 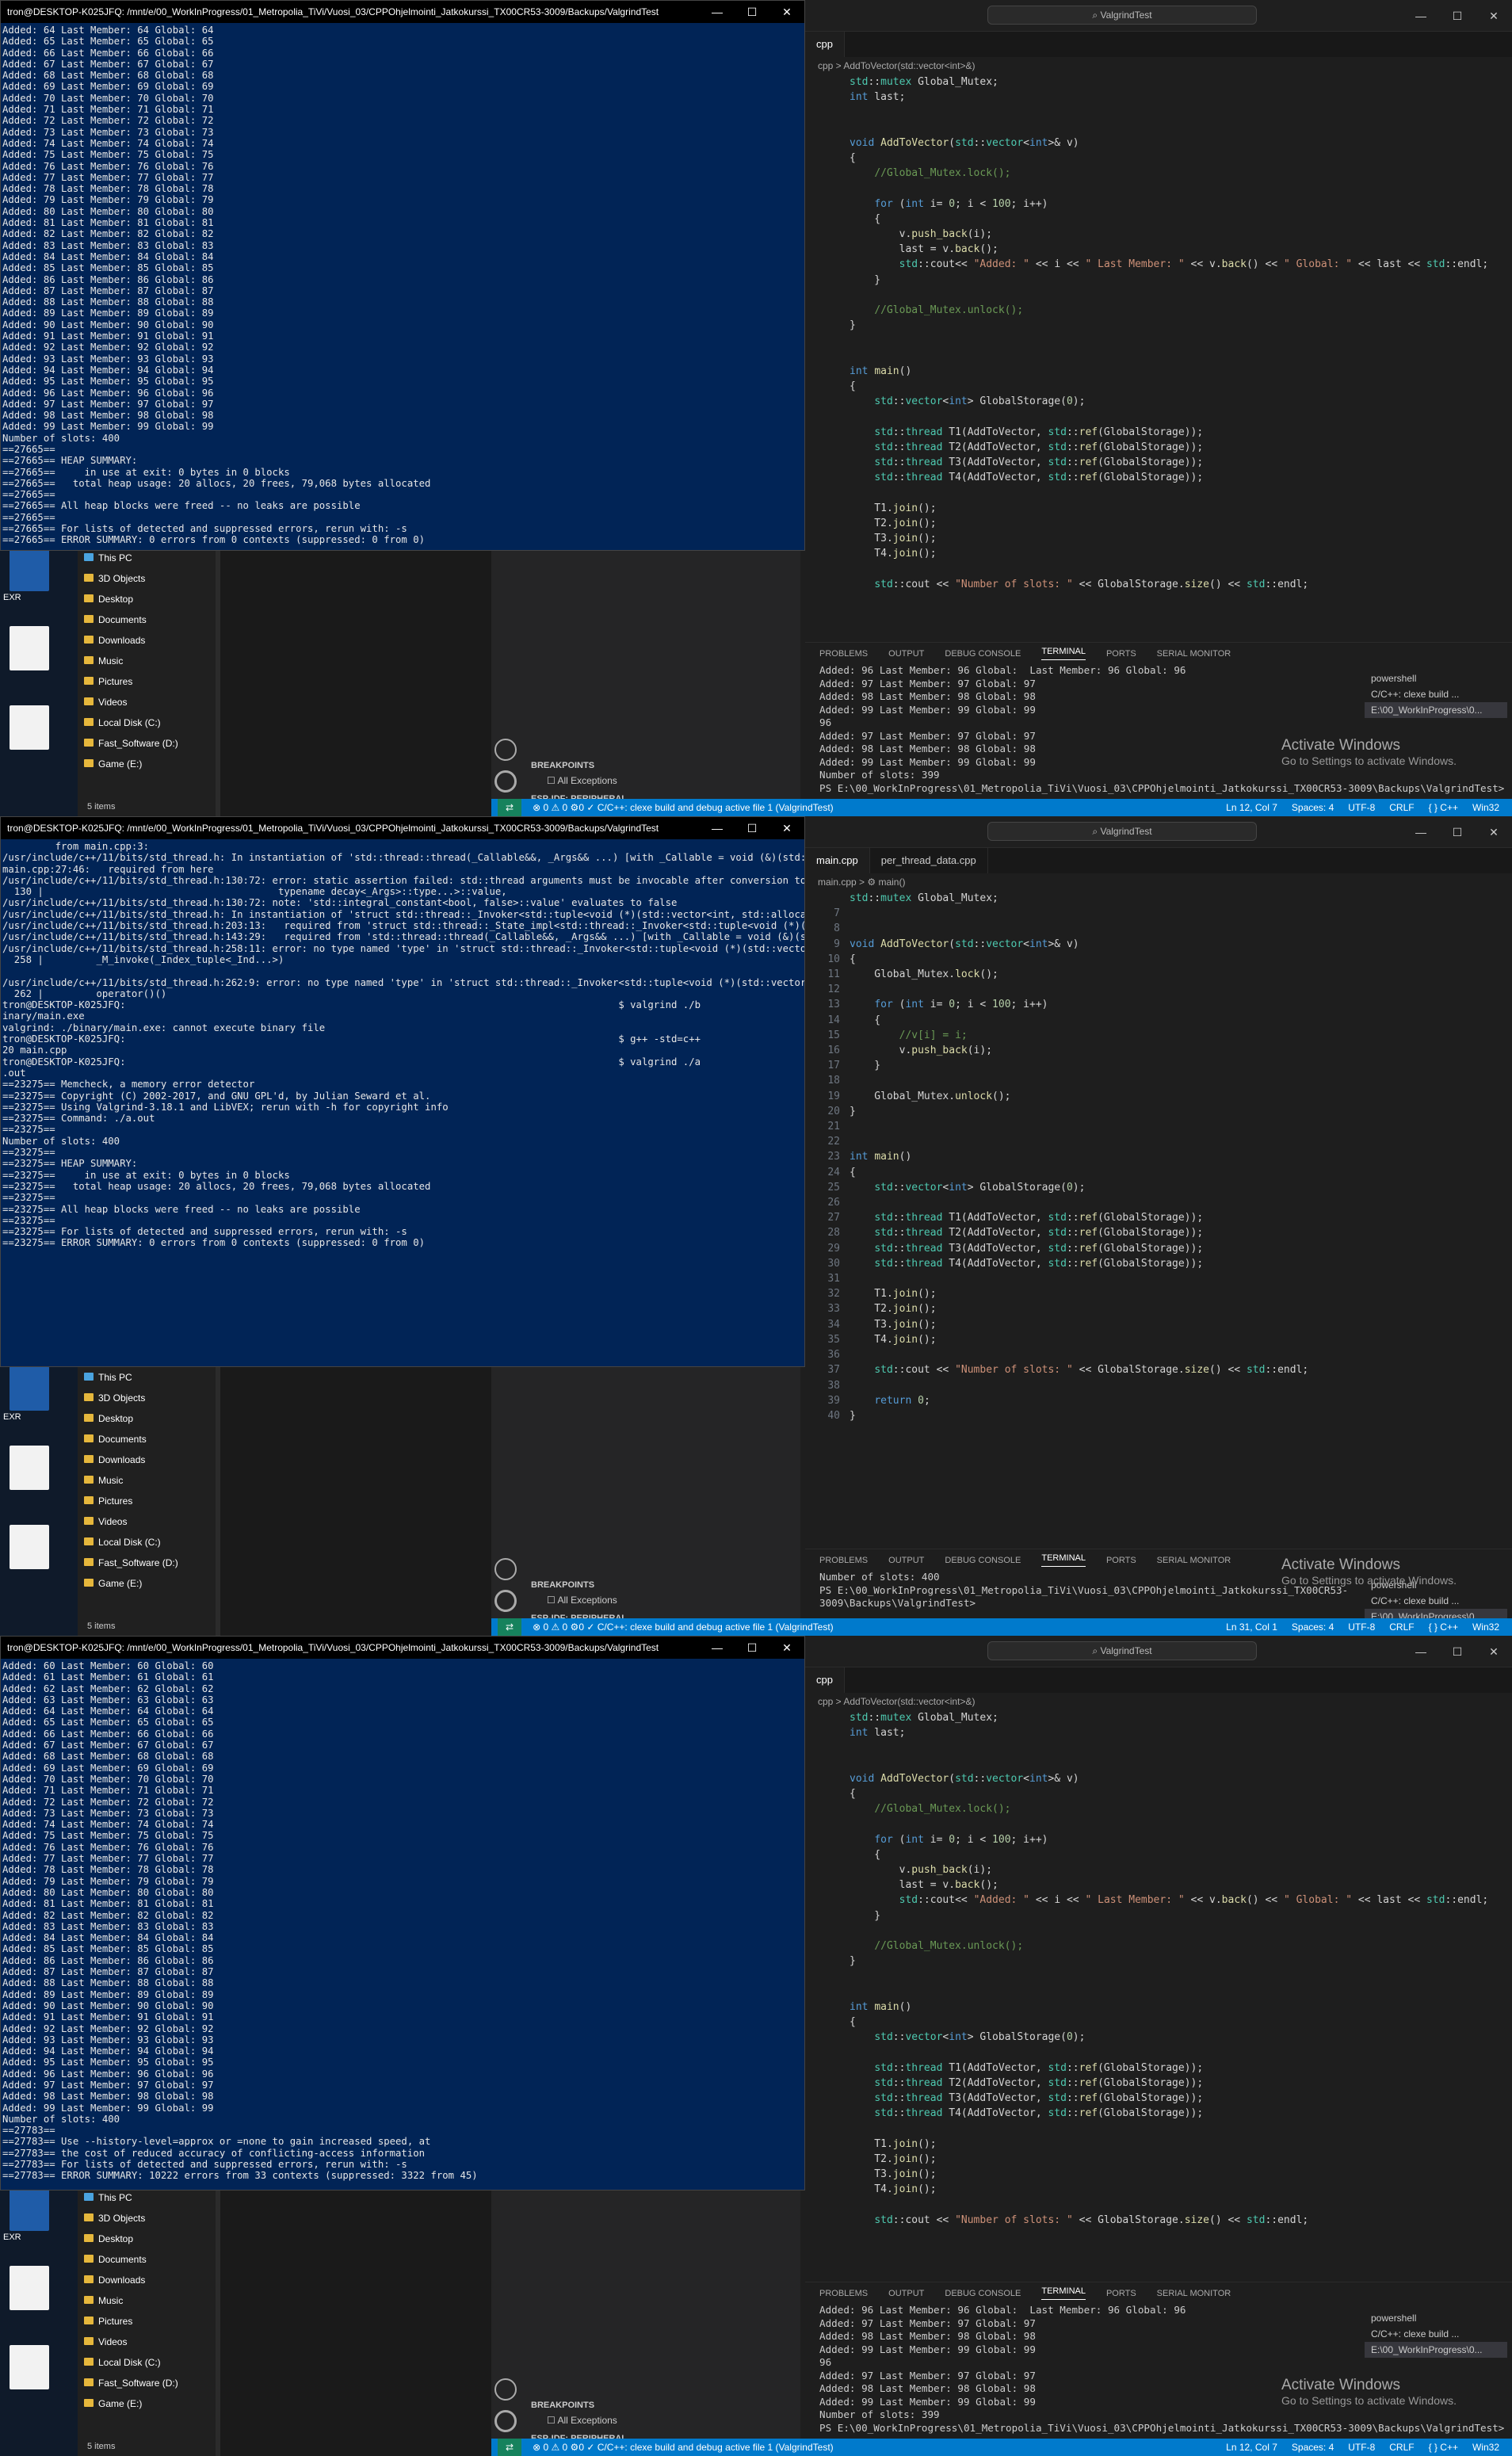 What do you see at coordinates (147, 1584) in the screenshot?
I see `explorer-item: Game (E:)` at bounding box center [147, 1584].